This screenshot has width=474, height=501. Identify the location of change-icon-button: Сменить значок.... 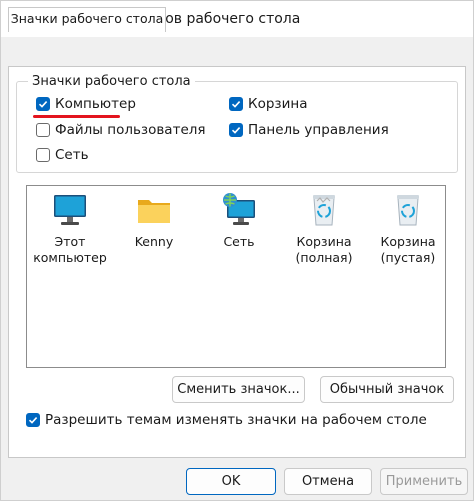
(238, 389).